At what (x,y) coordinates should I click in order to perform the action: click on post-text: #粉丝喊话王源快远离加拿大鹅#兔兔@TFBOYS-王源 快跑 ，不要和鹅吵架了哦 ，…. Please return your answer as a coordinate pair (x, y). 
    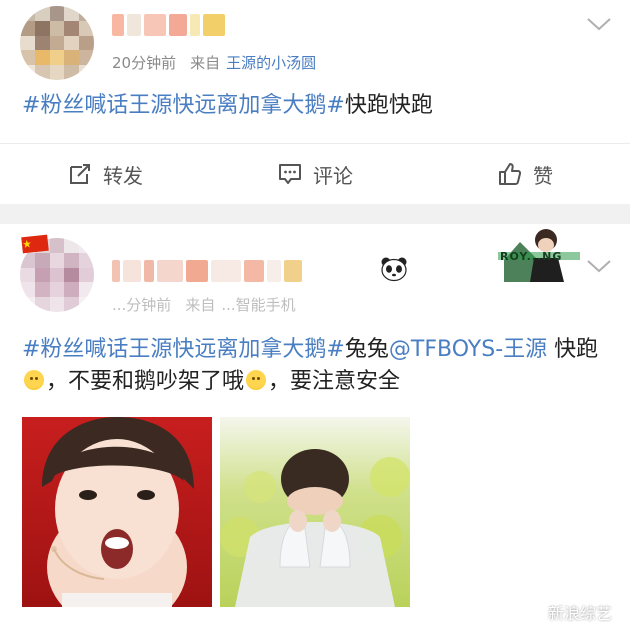
    Looking at the image, I should click on (317, 366).